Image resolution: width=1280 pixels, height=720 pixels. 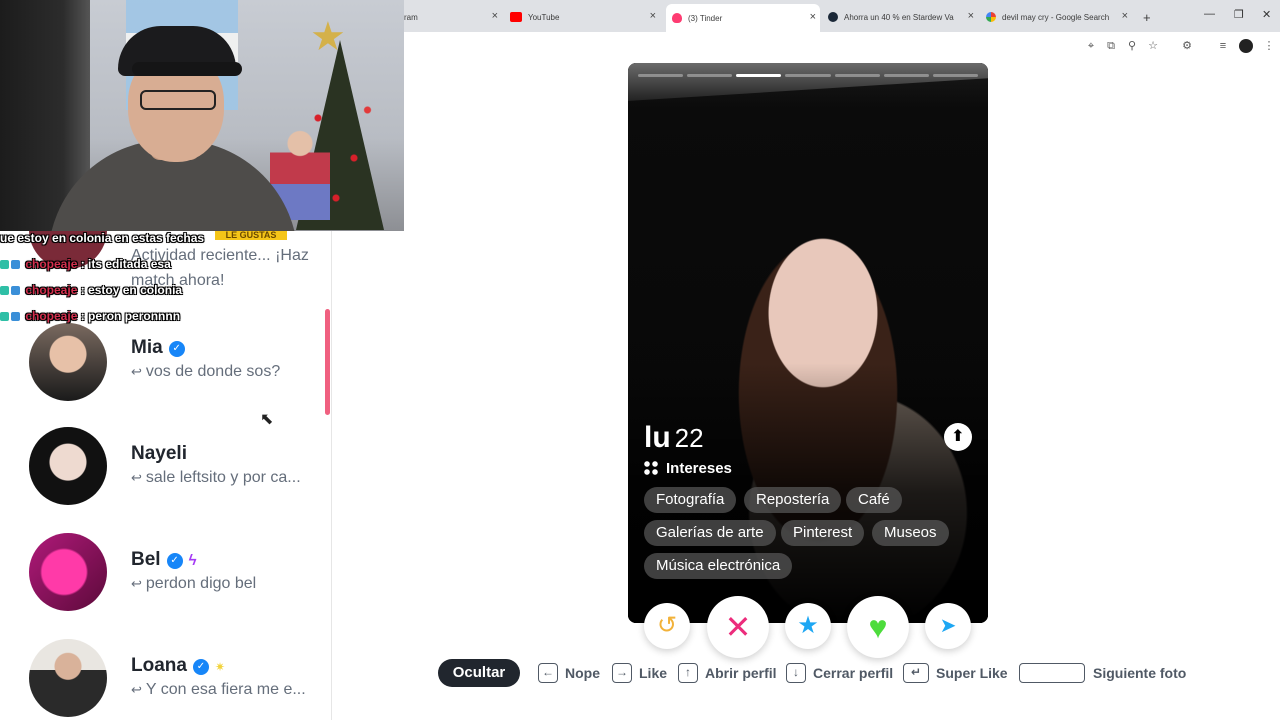 What do you see at coordinates (165, 362) in the screenshot?
I see `match-row-mia: Mia ✓ ↩ vos de donde sos?` at bounding box center [165, 362].